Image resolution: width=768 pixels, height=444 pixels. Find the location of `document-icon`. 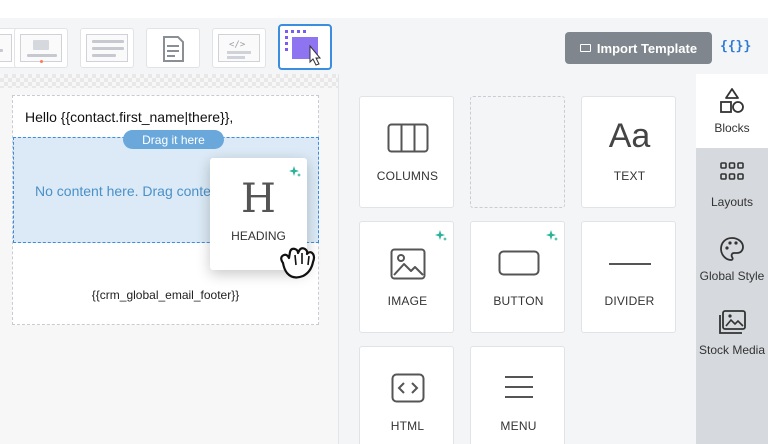

document-icon is located at coordinates (173, 49).